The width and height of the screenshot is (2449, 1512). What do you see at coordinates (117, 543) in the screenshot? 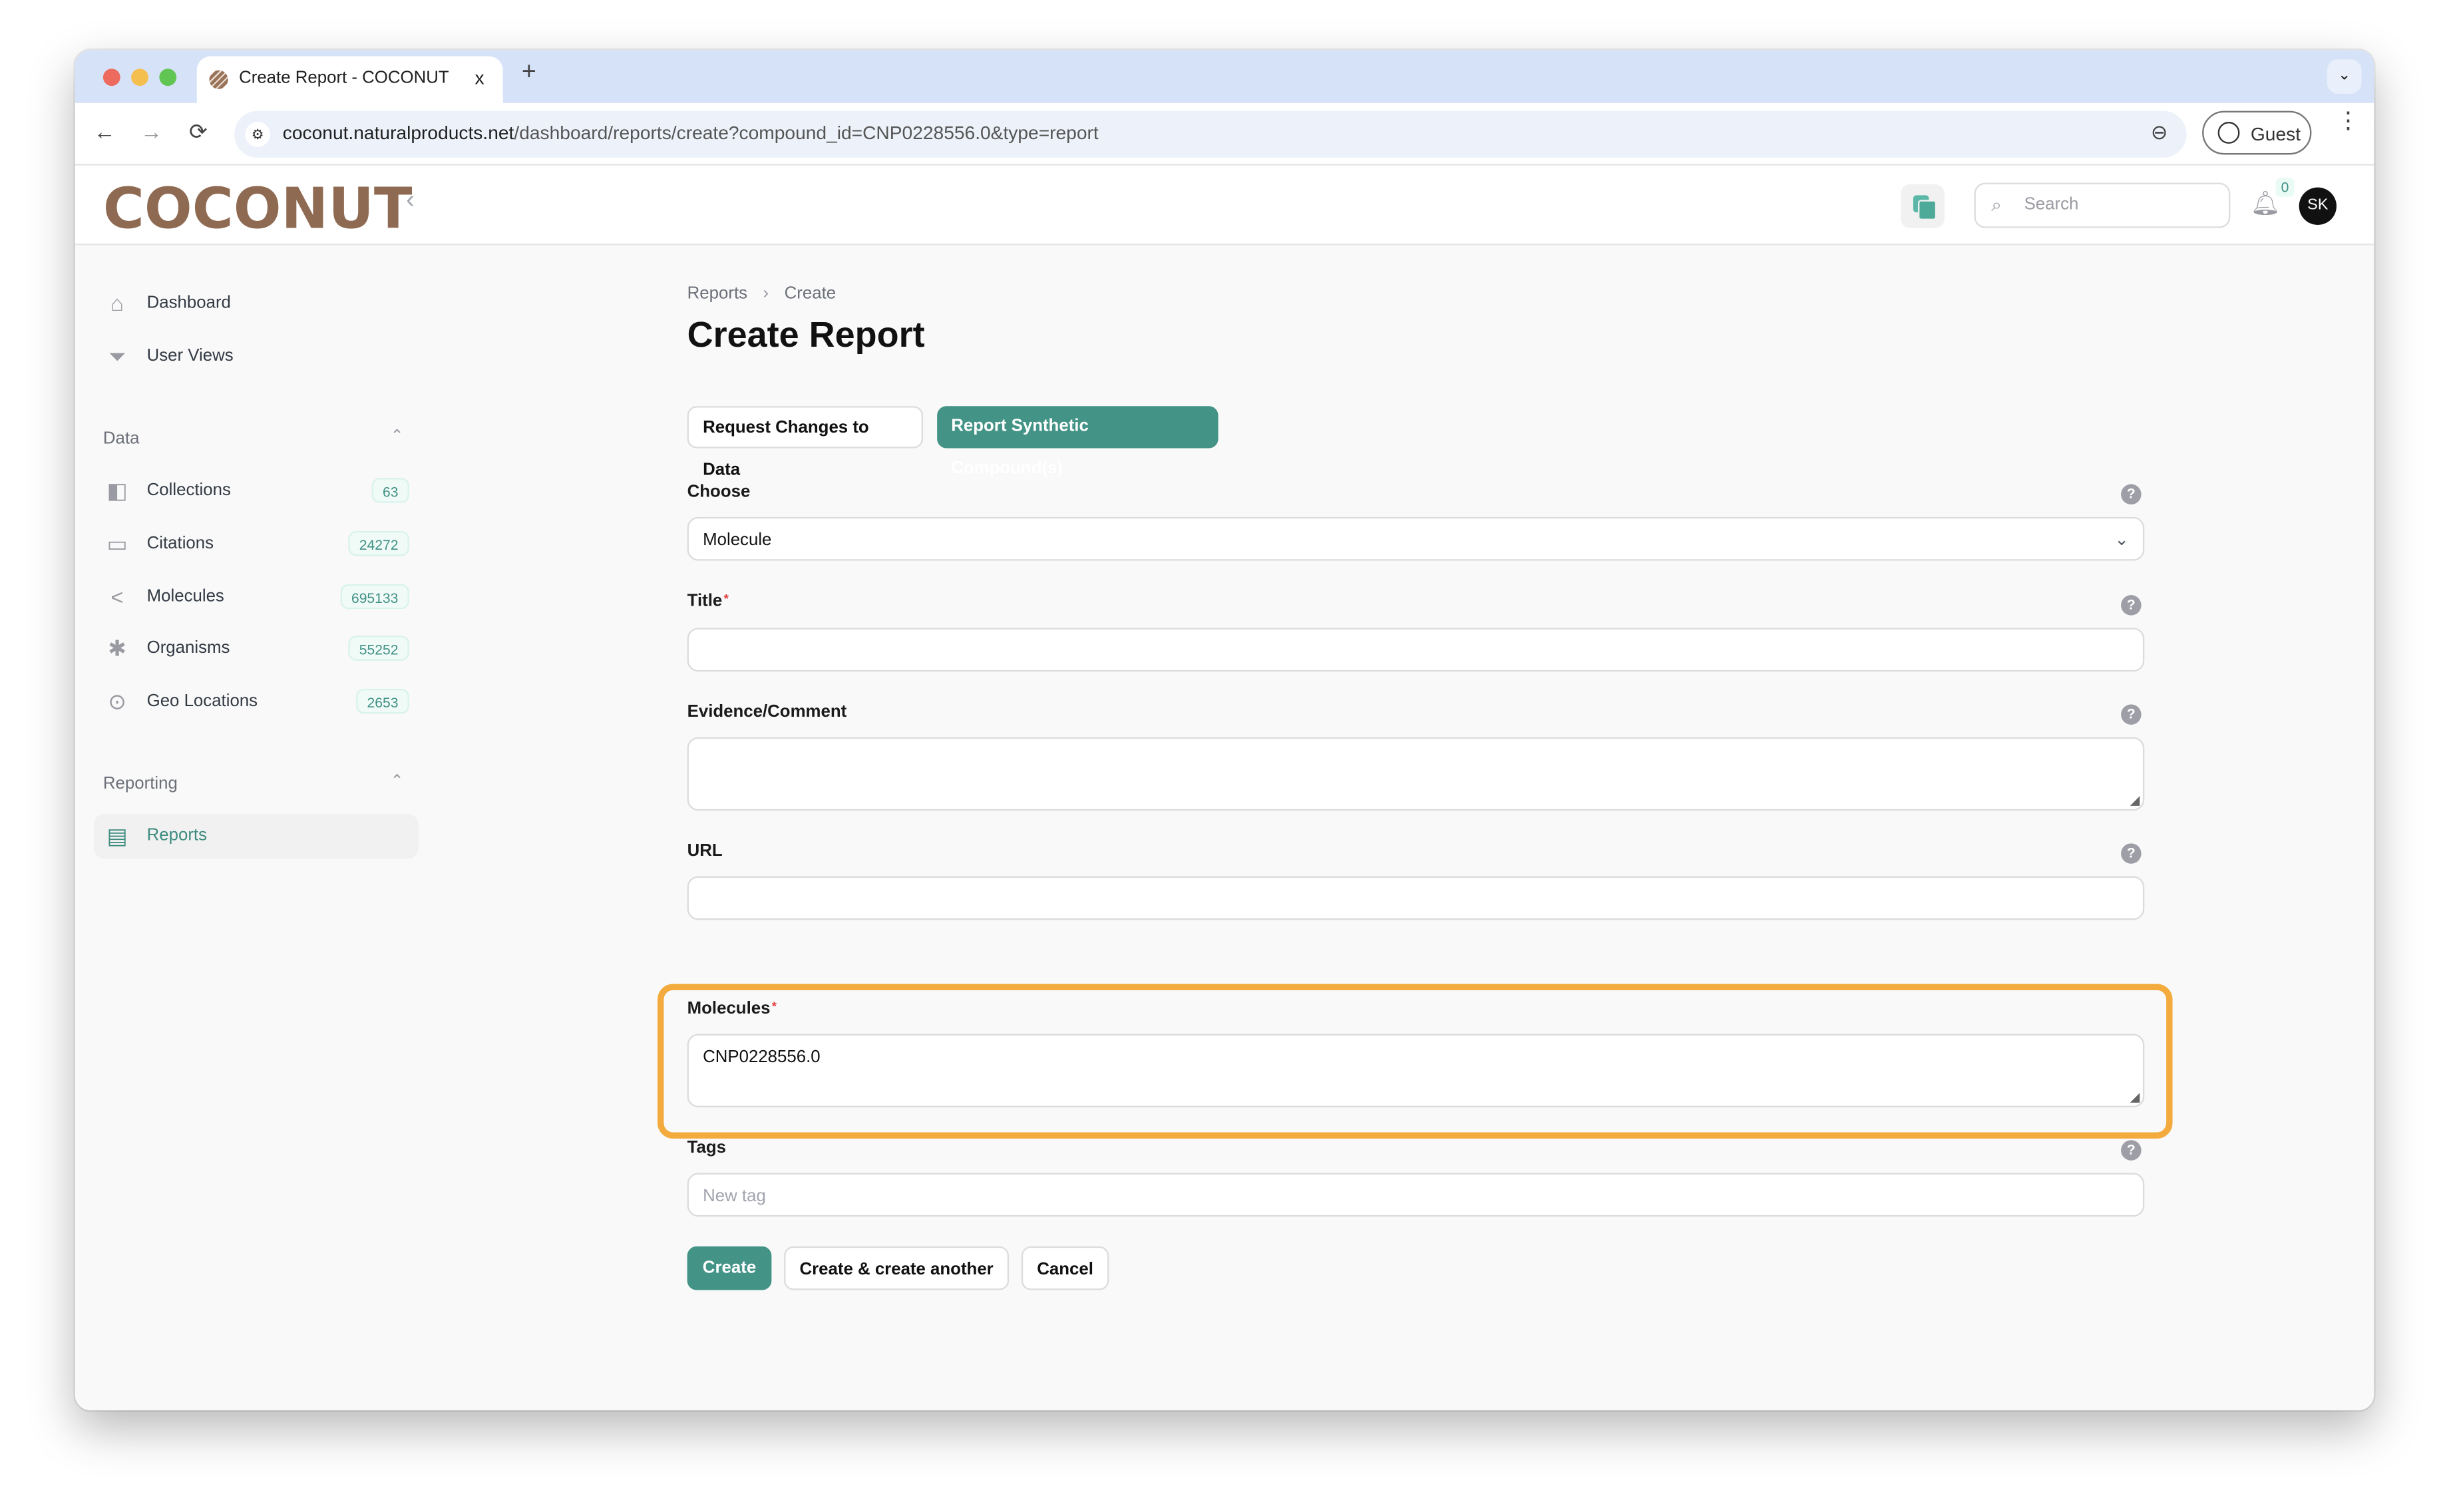
I see `ticket-icon: ▭` at bounding box center [117, 543].